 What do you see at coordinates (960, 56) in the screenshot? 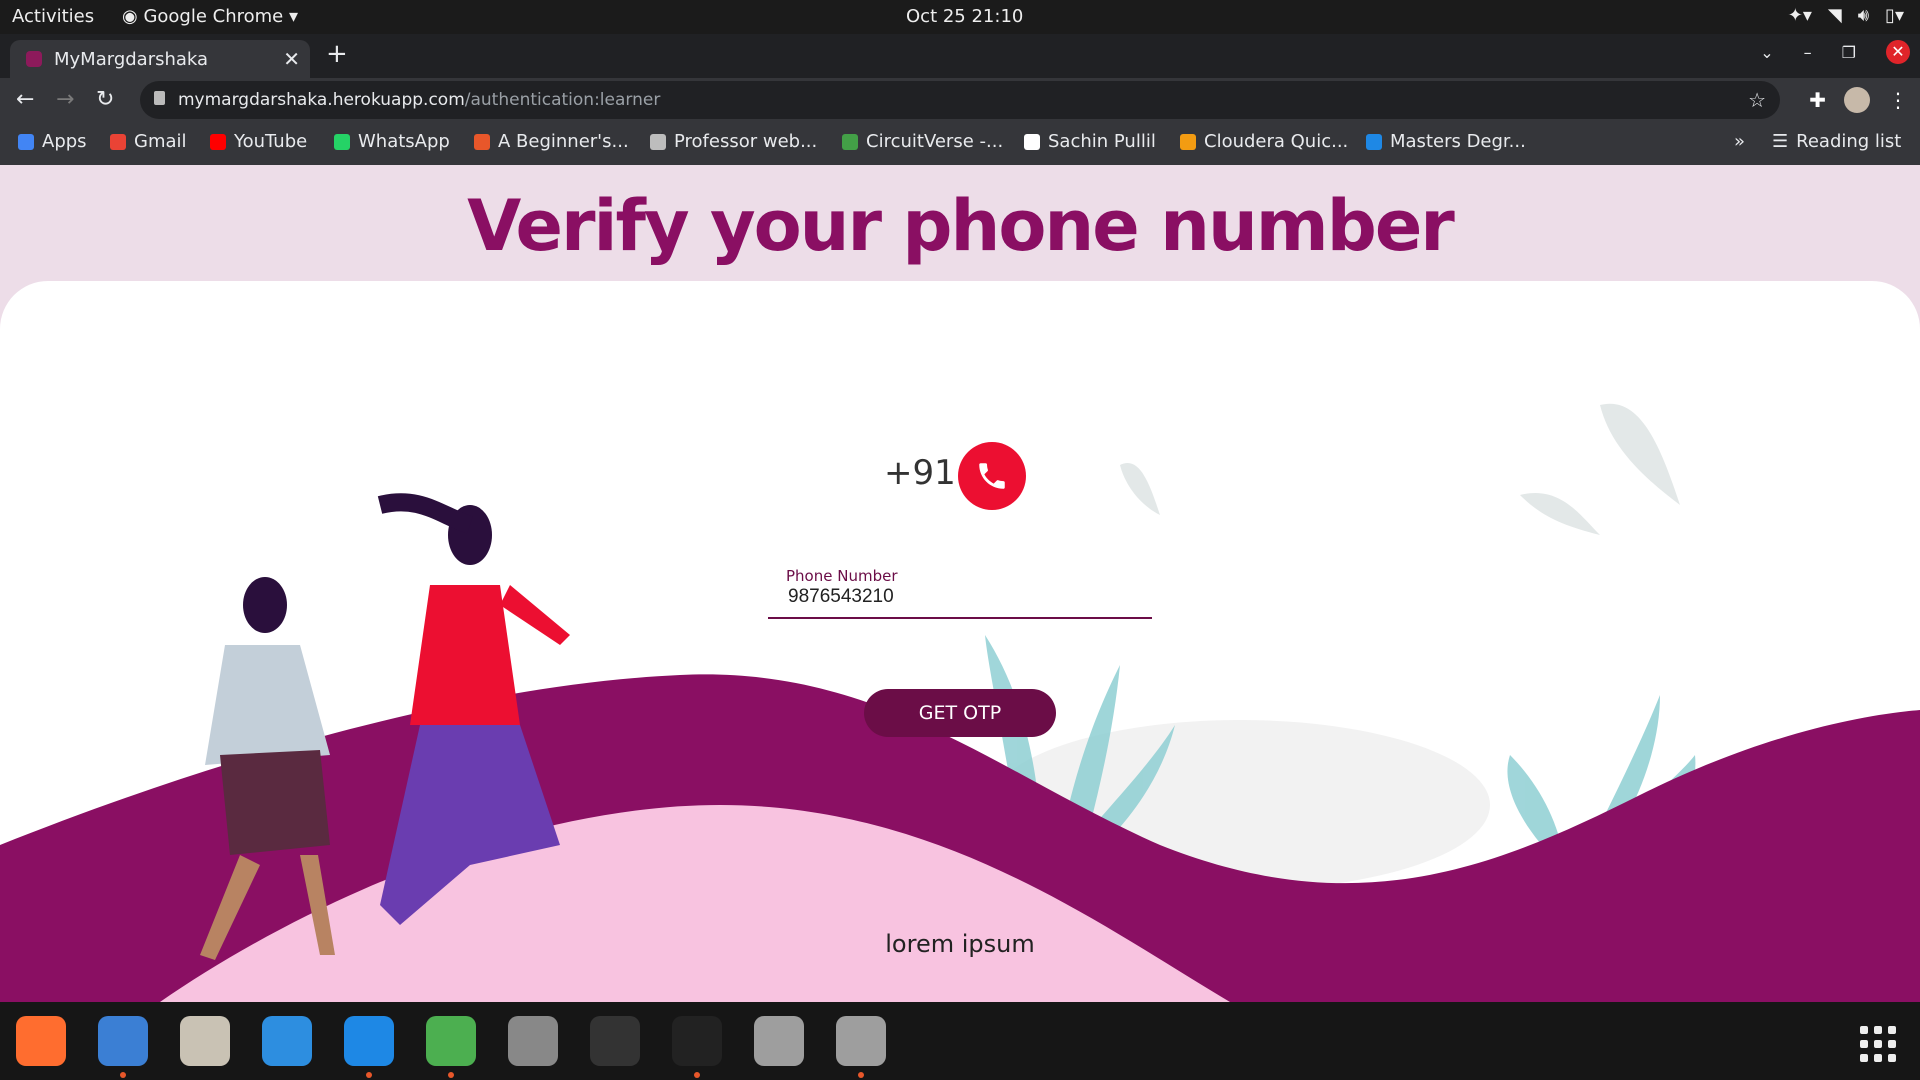
I see `tab-strip: MyMargdarshaka ✕` at bounding box center [960, 56].